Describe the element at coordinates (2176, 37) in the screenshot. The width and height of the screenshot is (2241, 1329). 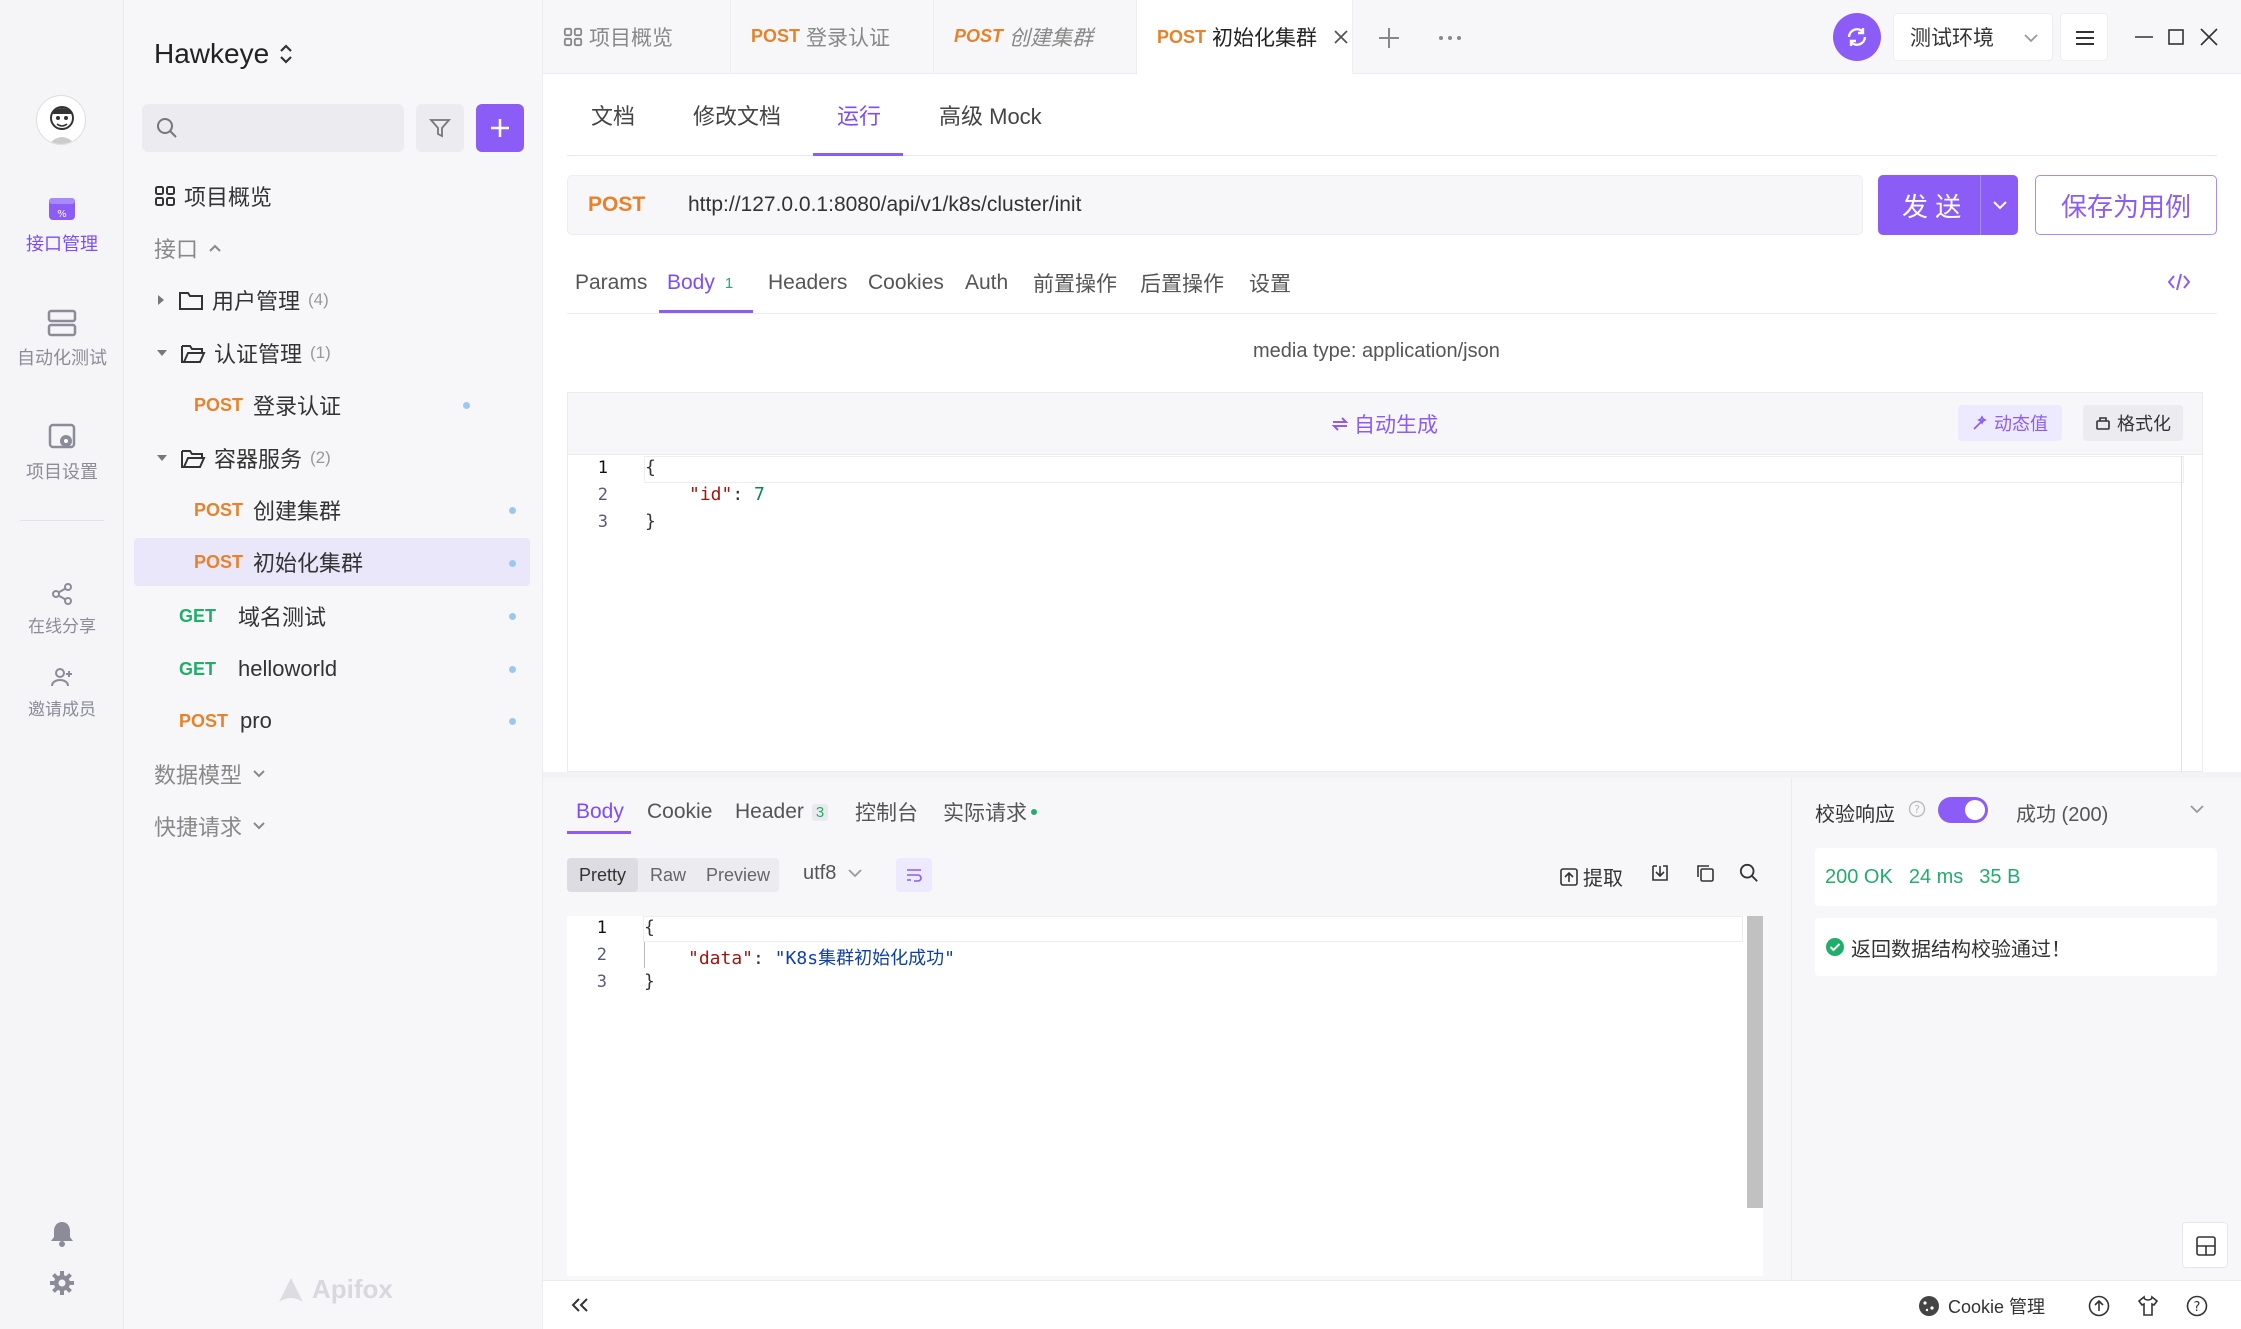
I see `maximize-icon` at that location.